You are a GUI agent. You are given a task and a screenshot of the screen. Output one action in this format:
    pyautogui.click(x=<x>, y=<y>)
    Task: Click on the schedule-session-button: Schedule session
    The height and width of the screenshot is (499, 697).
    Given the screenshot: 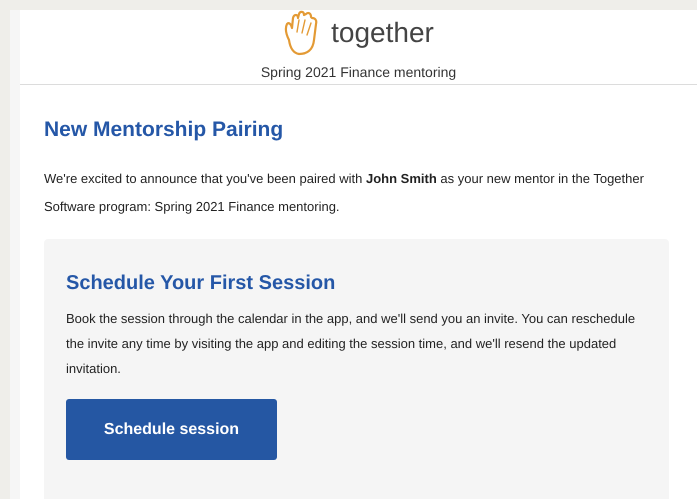 What is the action you would take?
    pyautogui.click(x=171, y=429)
    